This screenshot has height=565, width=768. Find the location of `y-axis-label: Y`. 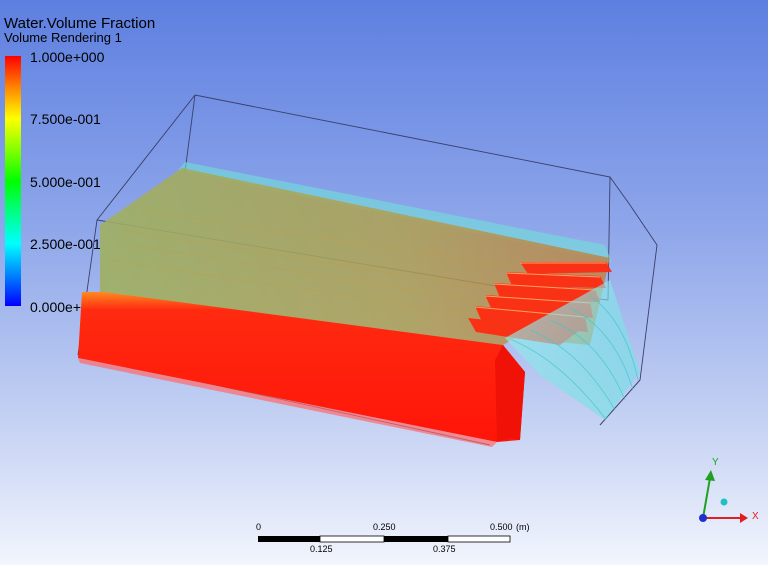

y-axis-label: Y is located at coordinates (715, 462).